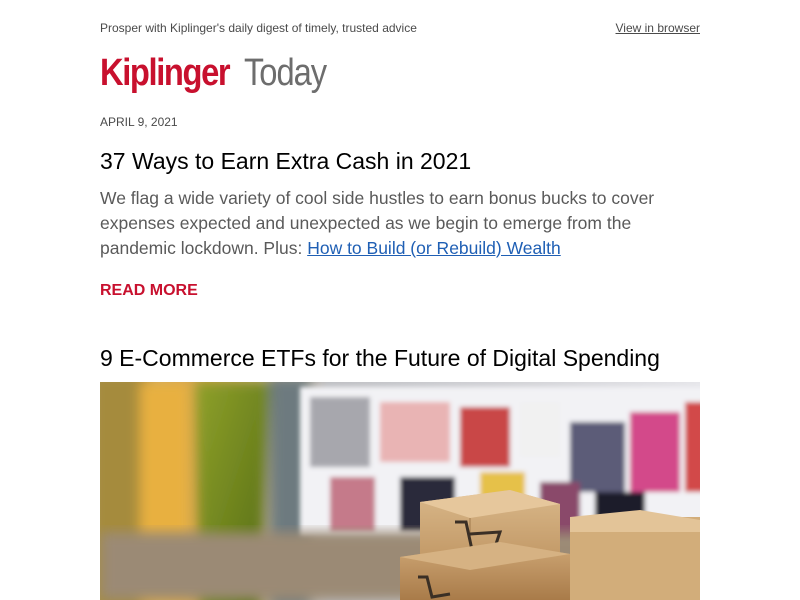  Describe the element at coordinates (400, 161) in the screenshot. I see `article-title: 37 Ways to Earn Extra Cash in 2021` at that location.